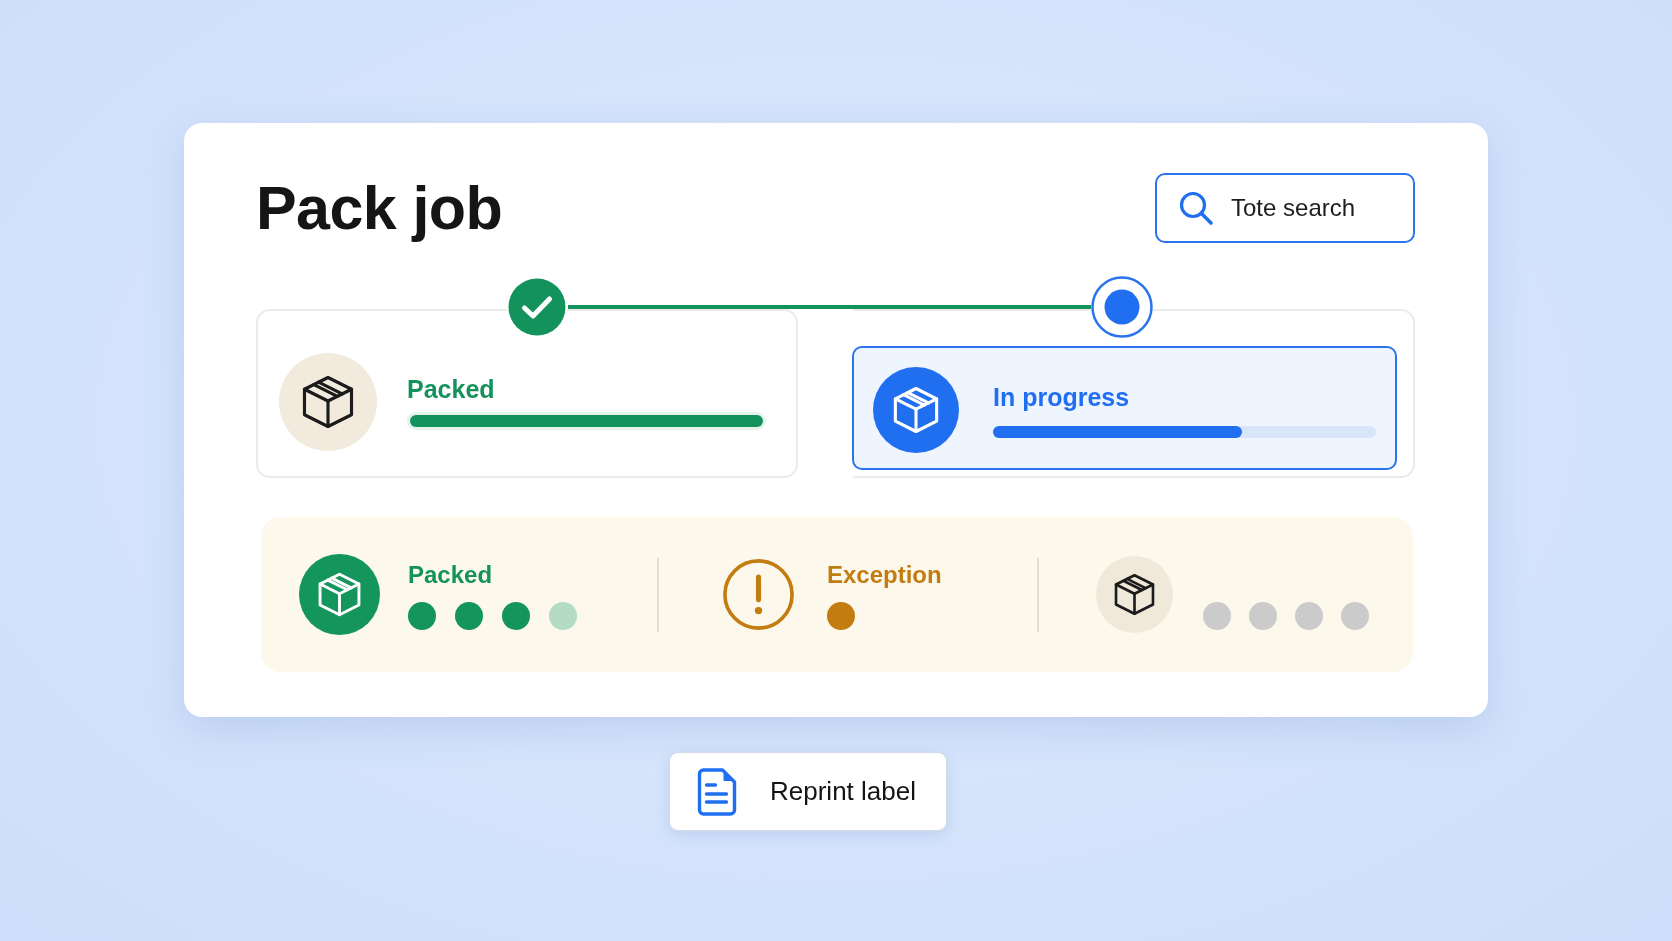 Image resolution: width=1672 pixels, height=941 pixels. What do you see at coordinates (451, 389) in the screenshot?
I see `step-label: Packed` at bounding box center [451, 389].